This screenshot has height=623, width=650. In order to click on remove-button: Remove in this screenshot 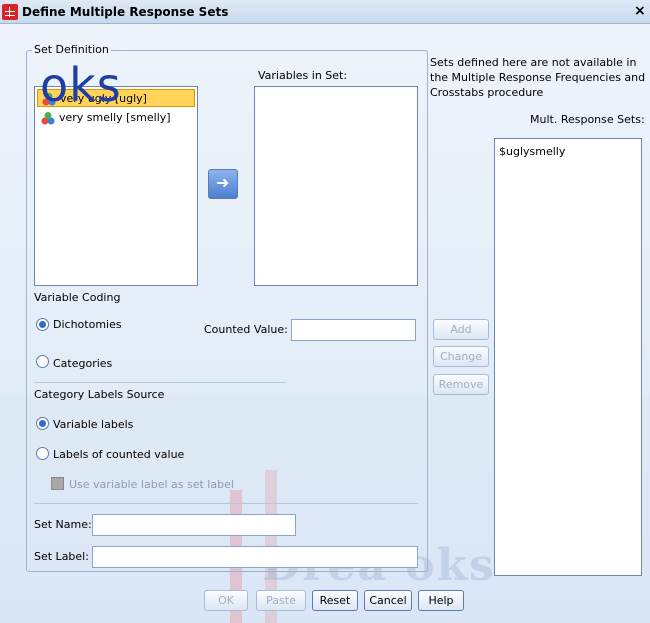, I will do `click(461, 384)`.